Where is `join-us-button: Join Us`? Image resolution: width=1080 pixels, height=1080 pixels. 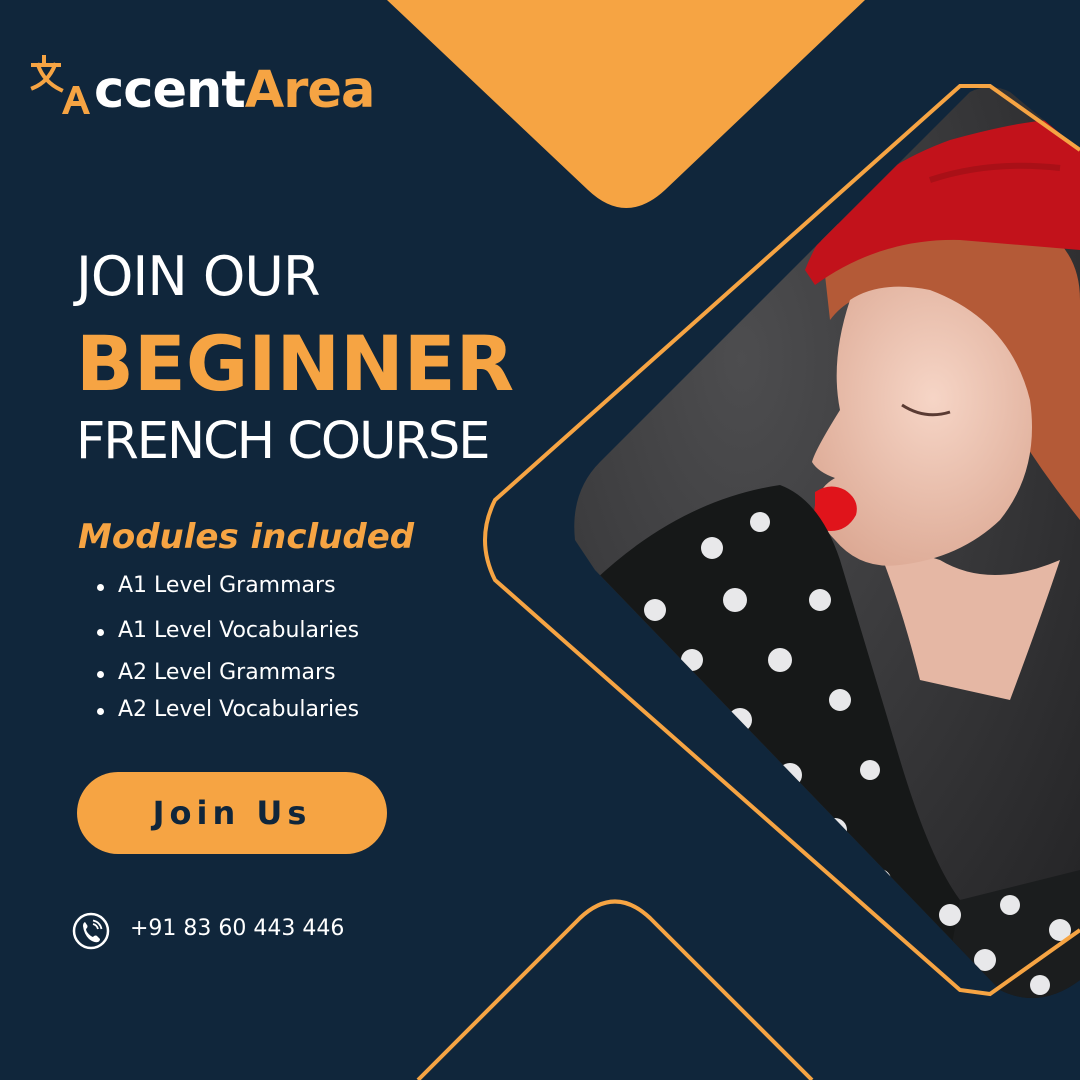
join-us-button: Join Us is located at coordinates (232, 813).